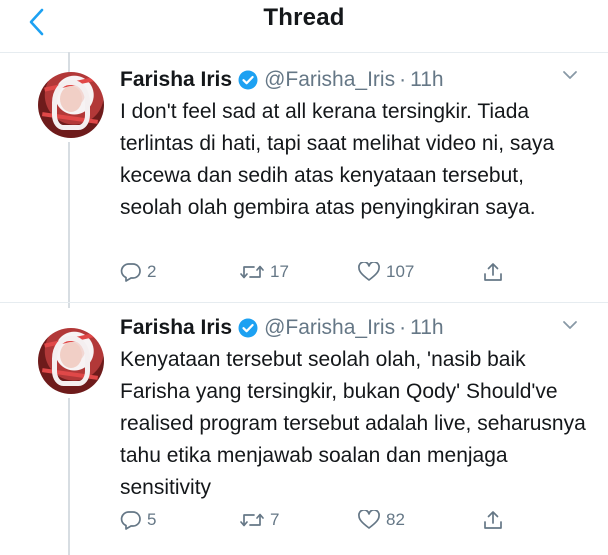  Describe the element at coordinates (315, 272) in the screenshot. I see `tweet-actions: 2 17 107` at that location.